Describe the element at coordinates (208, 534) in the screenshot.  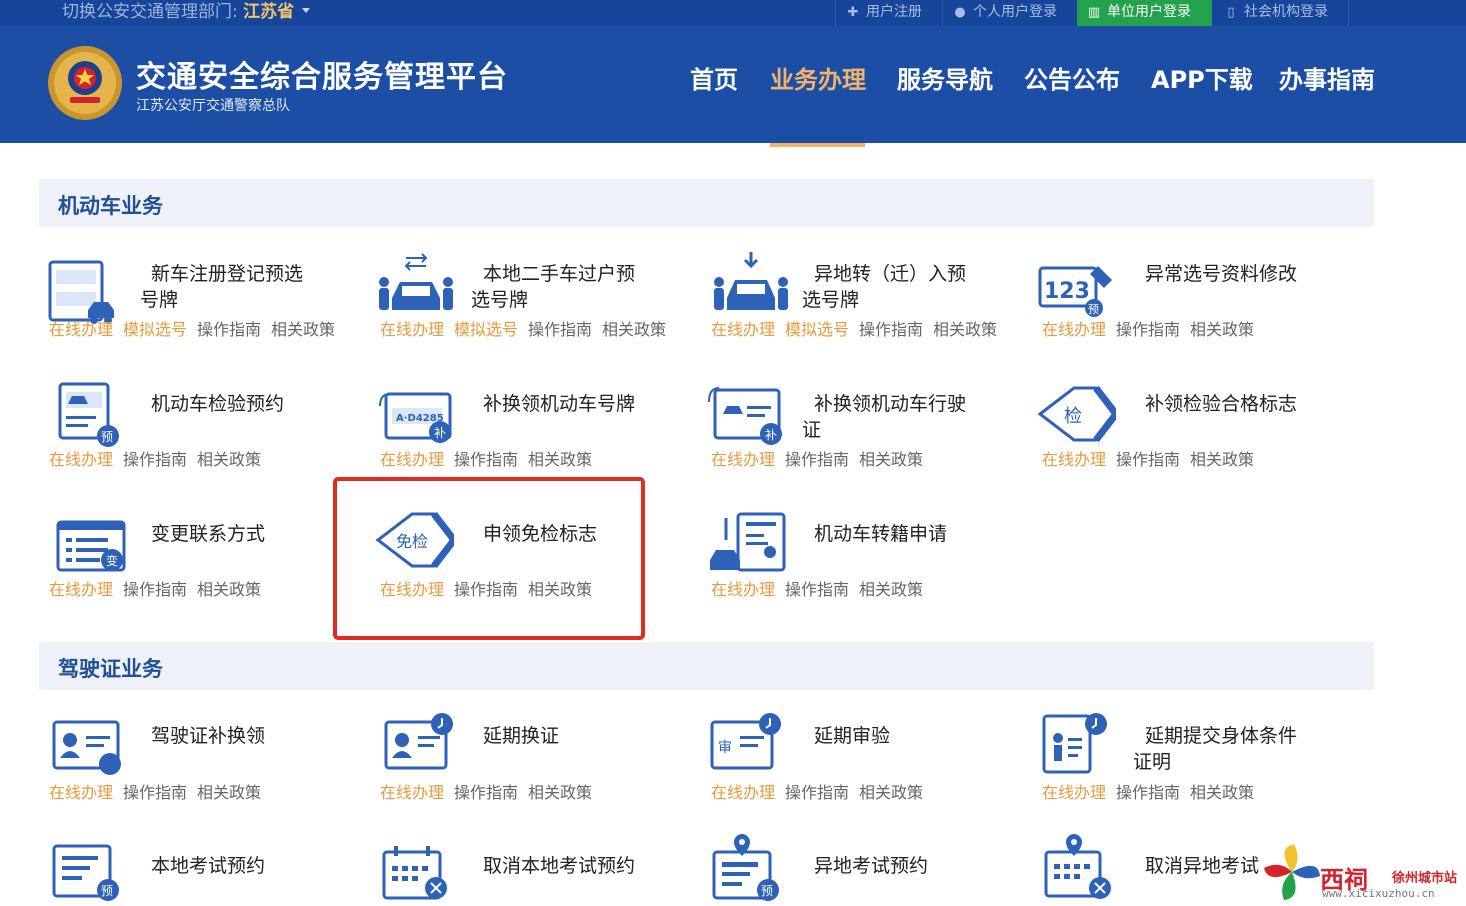
I see `tile-title: 变更联系方式` at that location.